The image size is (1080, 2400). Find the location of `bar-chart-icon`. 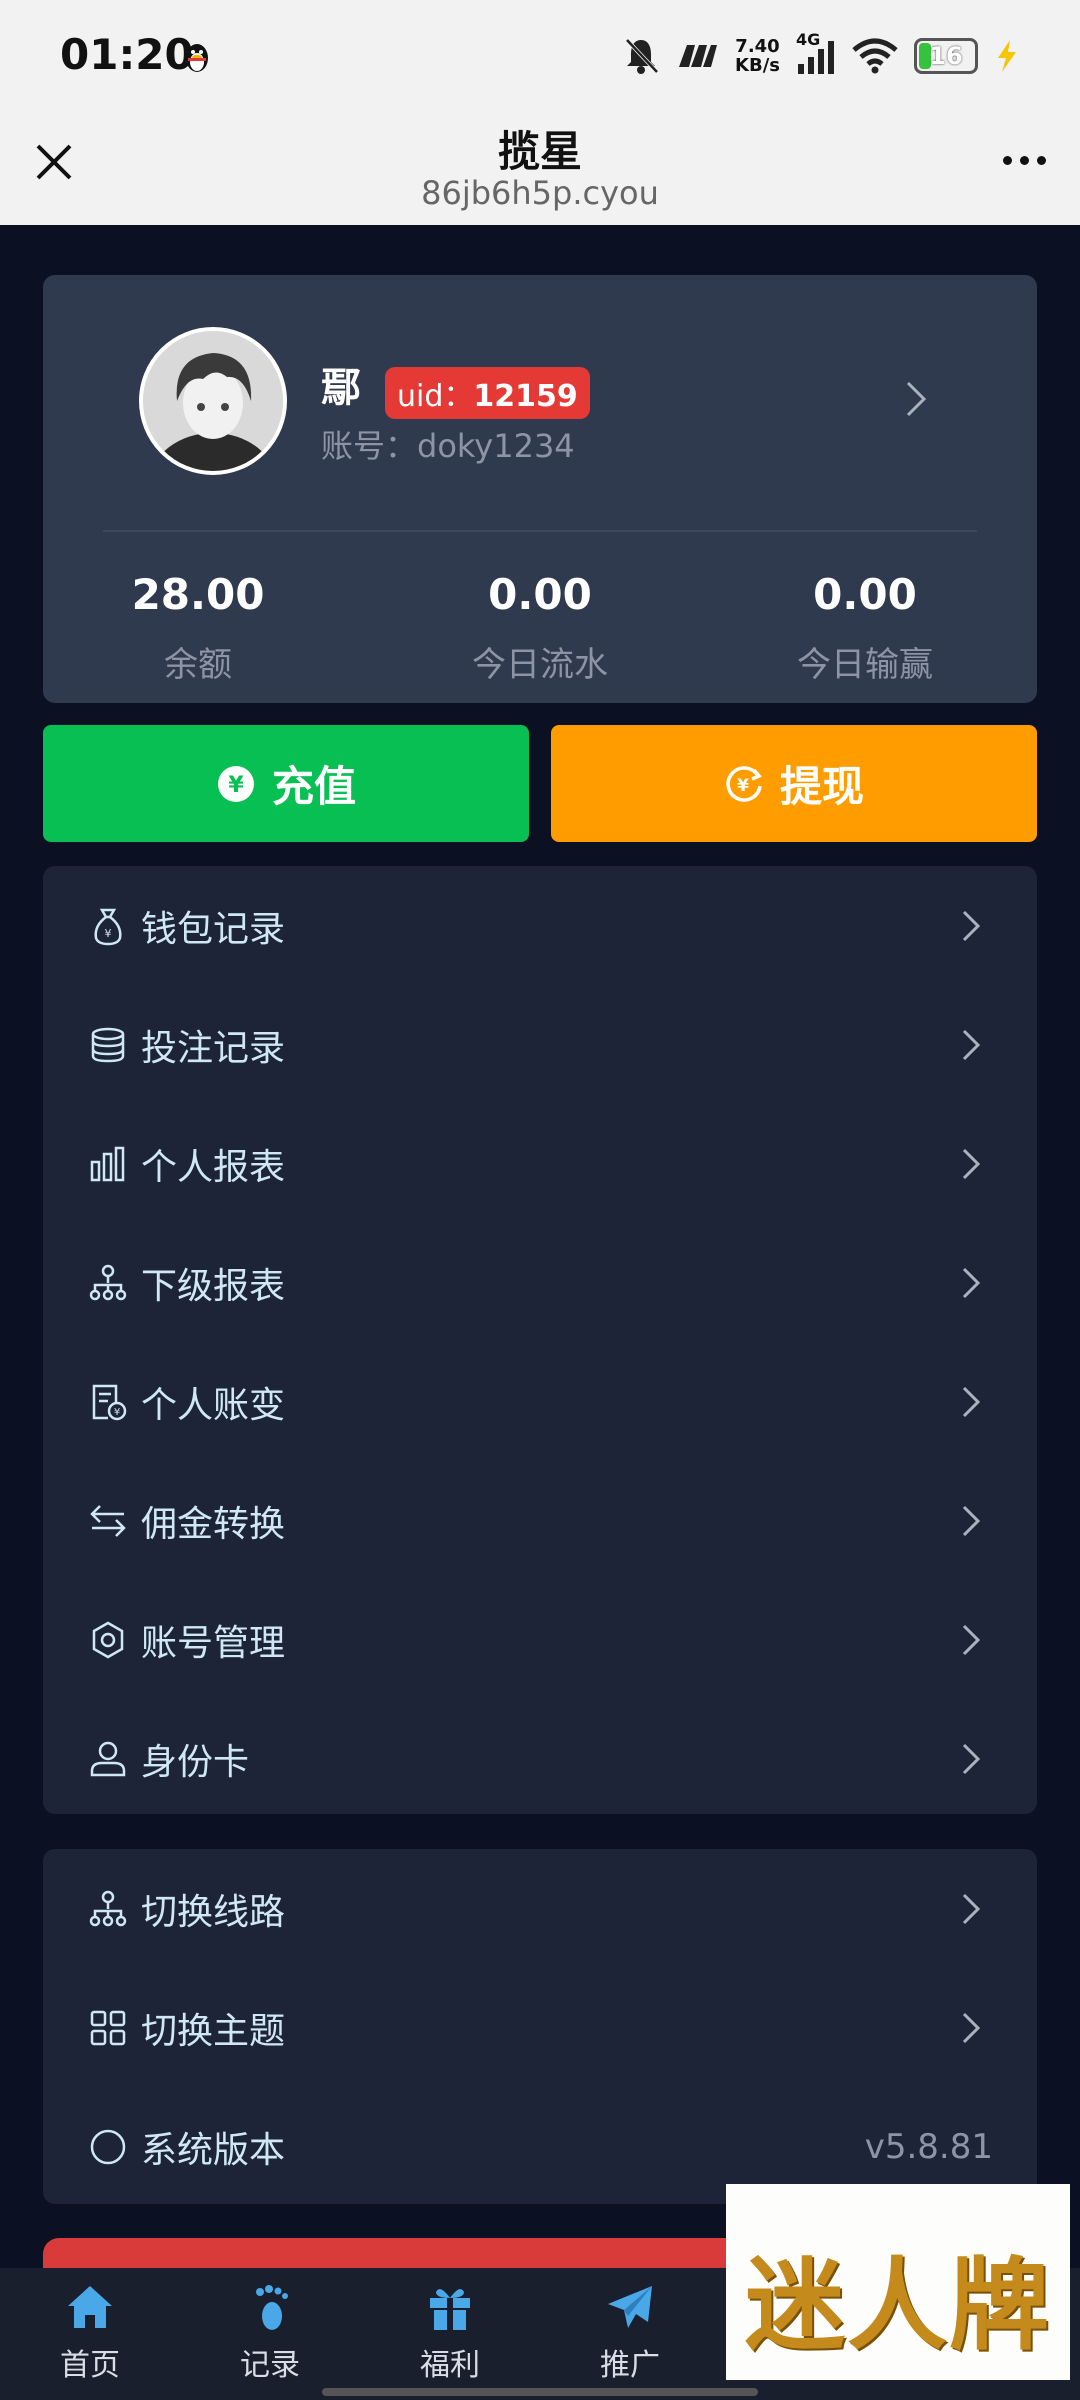

bar-chart-icon is located at coordinates (107, 1163).